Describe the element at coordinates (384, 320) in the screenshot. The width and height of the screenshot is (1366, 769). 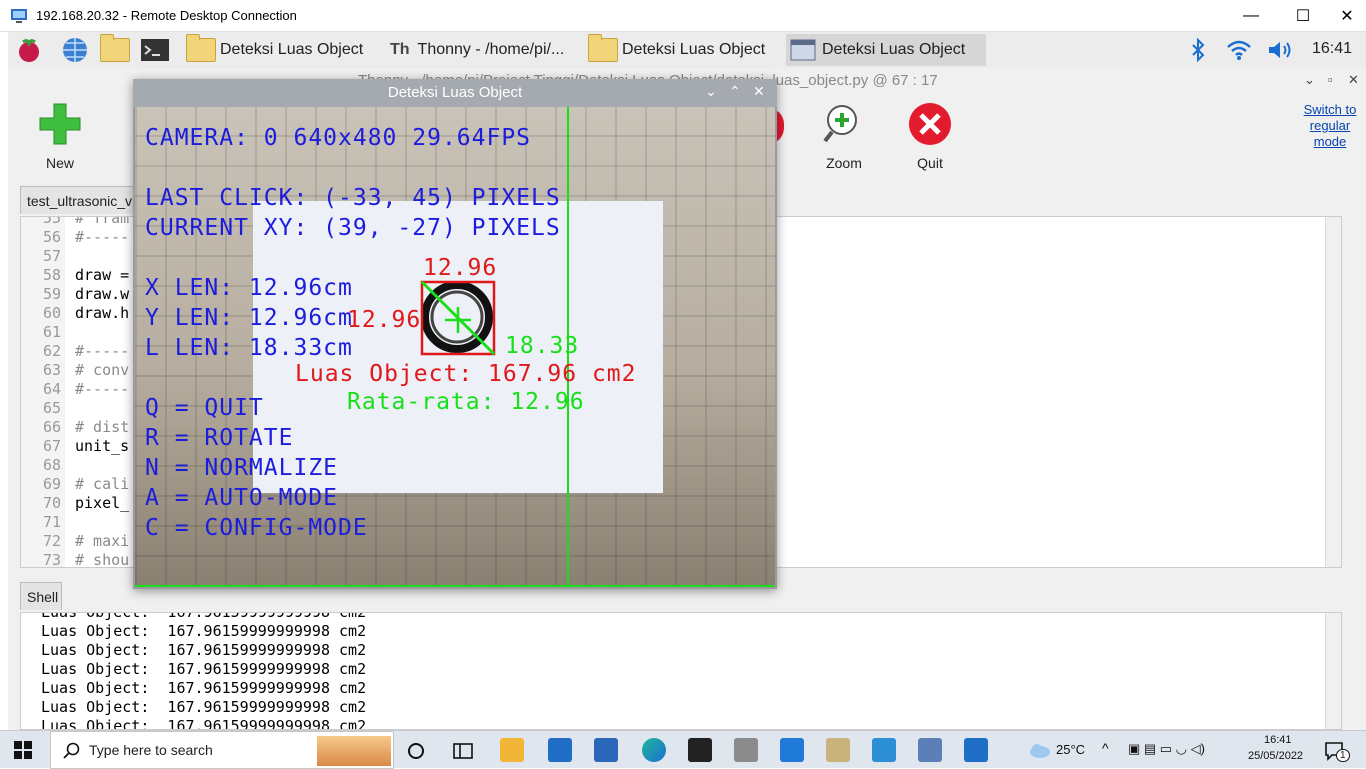
I see `box-left-label: 12.96` at that location.